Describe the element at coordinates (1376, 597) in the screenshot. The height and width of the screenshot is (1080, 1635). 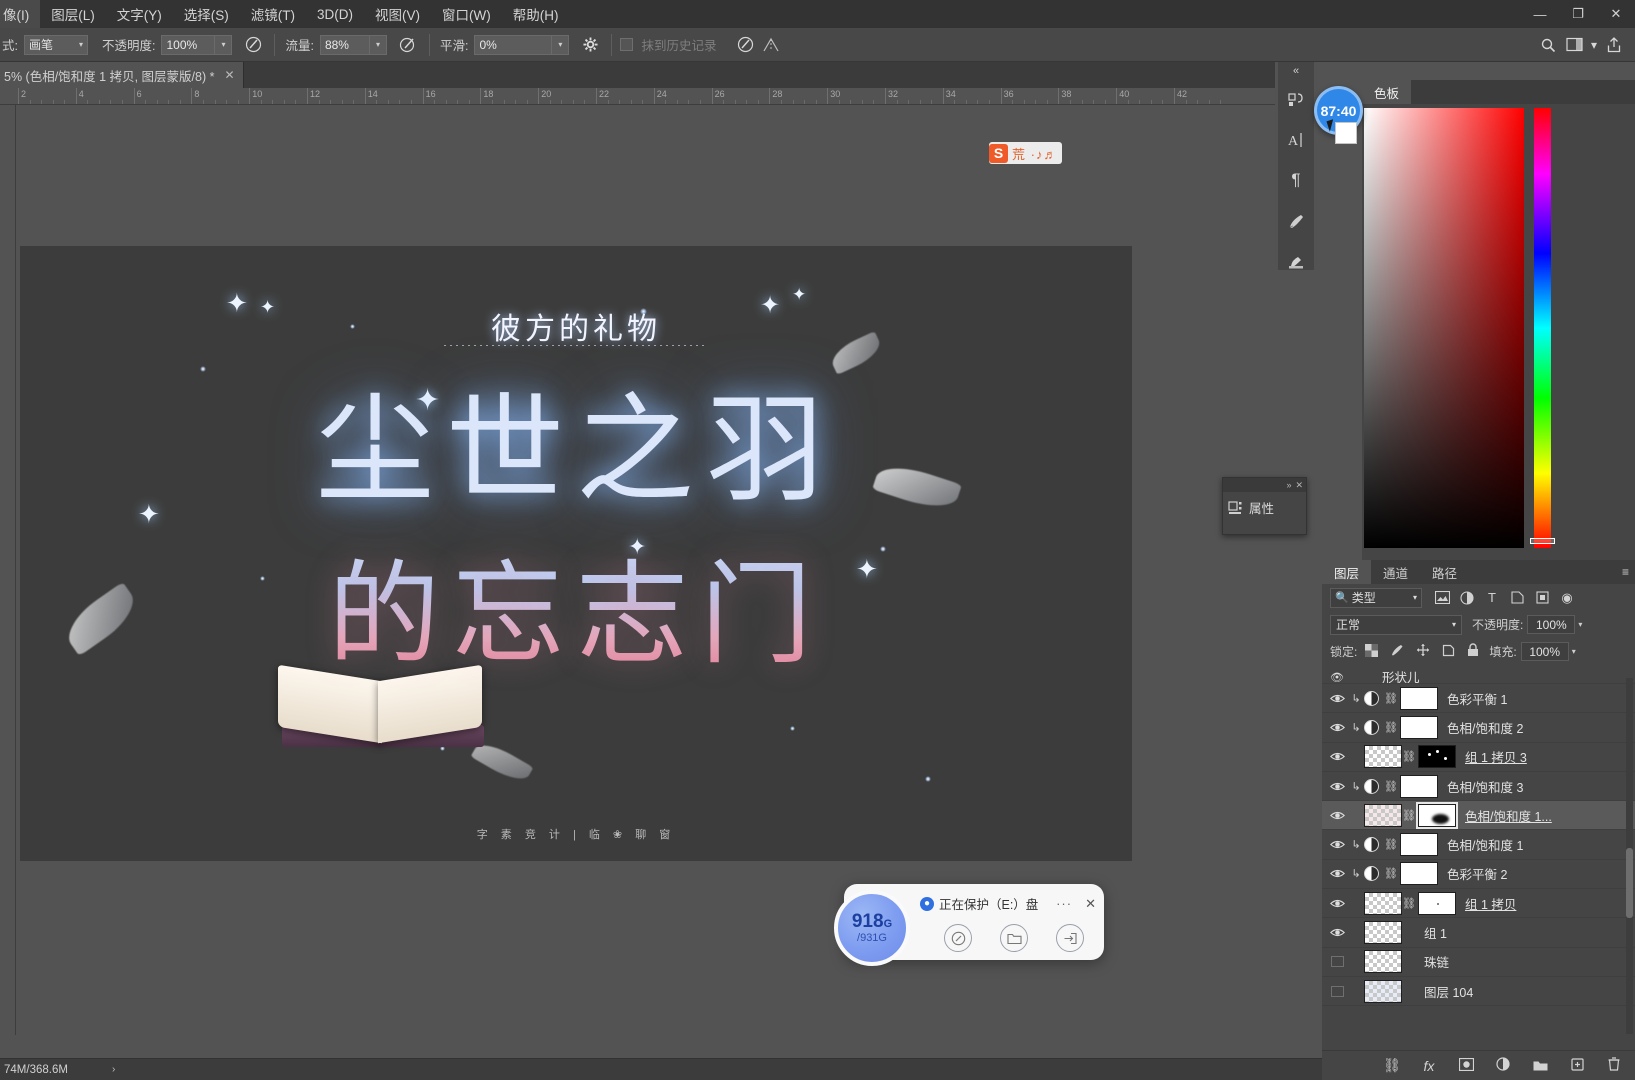
I see `layer-filter-type-select: 🔍 类型 ▾` at that location.